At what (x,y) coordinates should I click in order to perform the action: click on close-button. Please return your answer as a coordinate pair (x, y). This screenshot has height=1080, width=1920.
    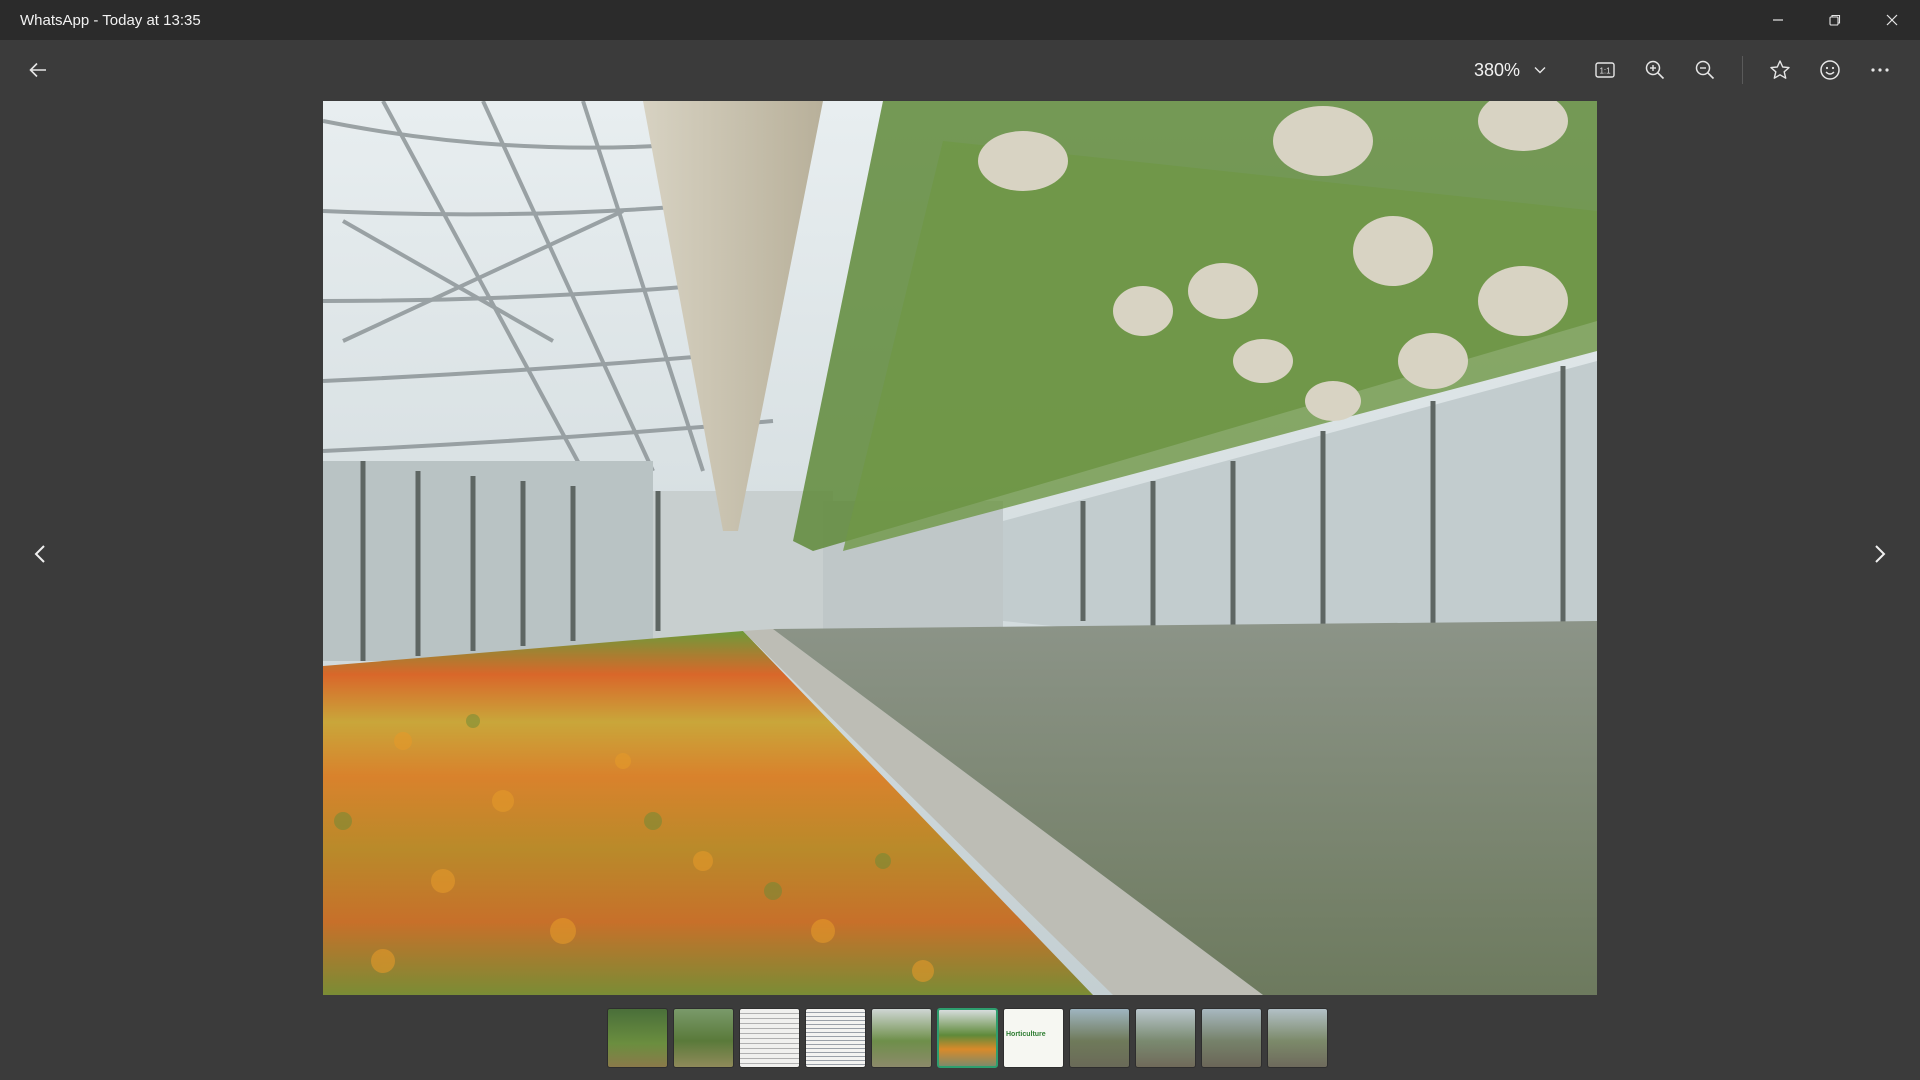
    Looking at the image, I should click on (1891, 20).